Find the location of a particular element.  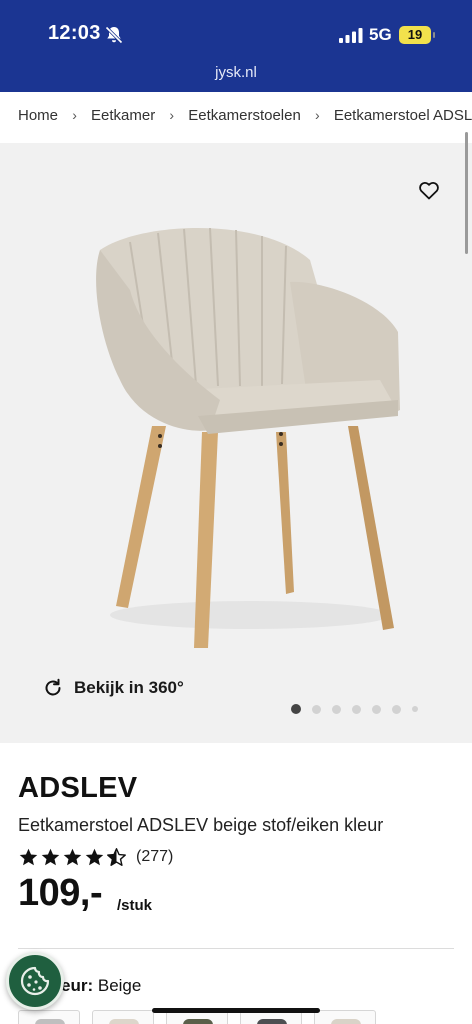

divider is located at coordinates (236, 948).